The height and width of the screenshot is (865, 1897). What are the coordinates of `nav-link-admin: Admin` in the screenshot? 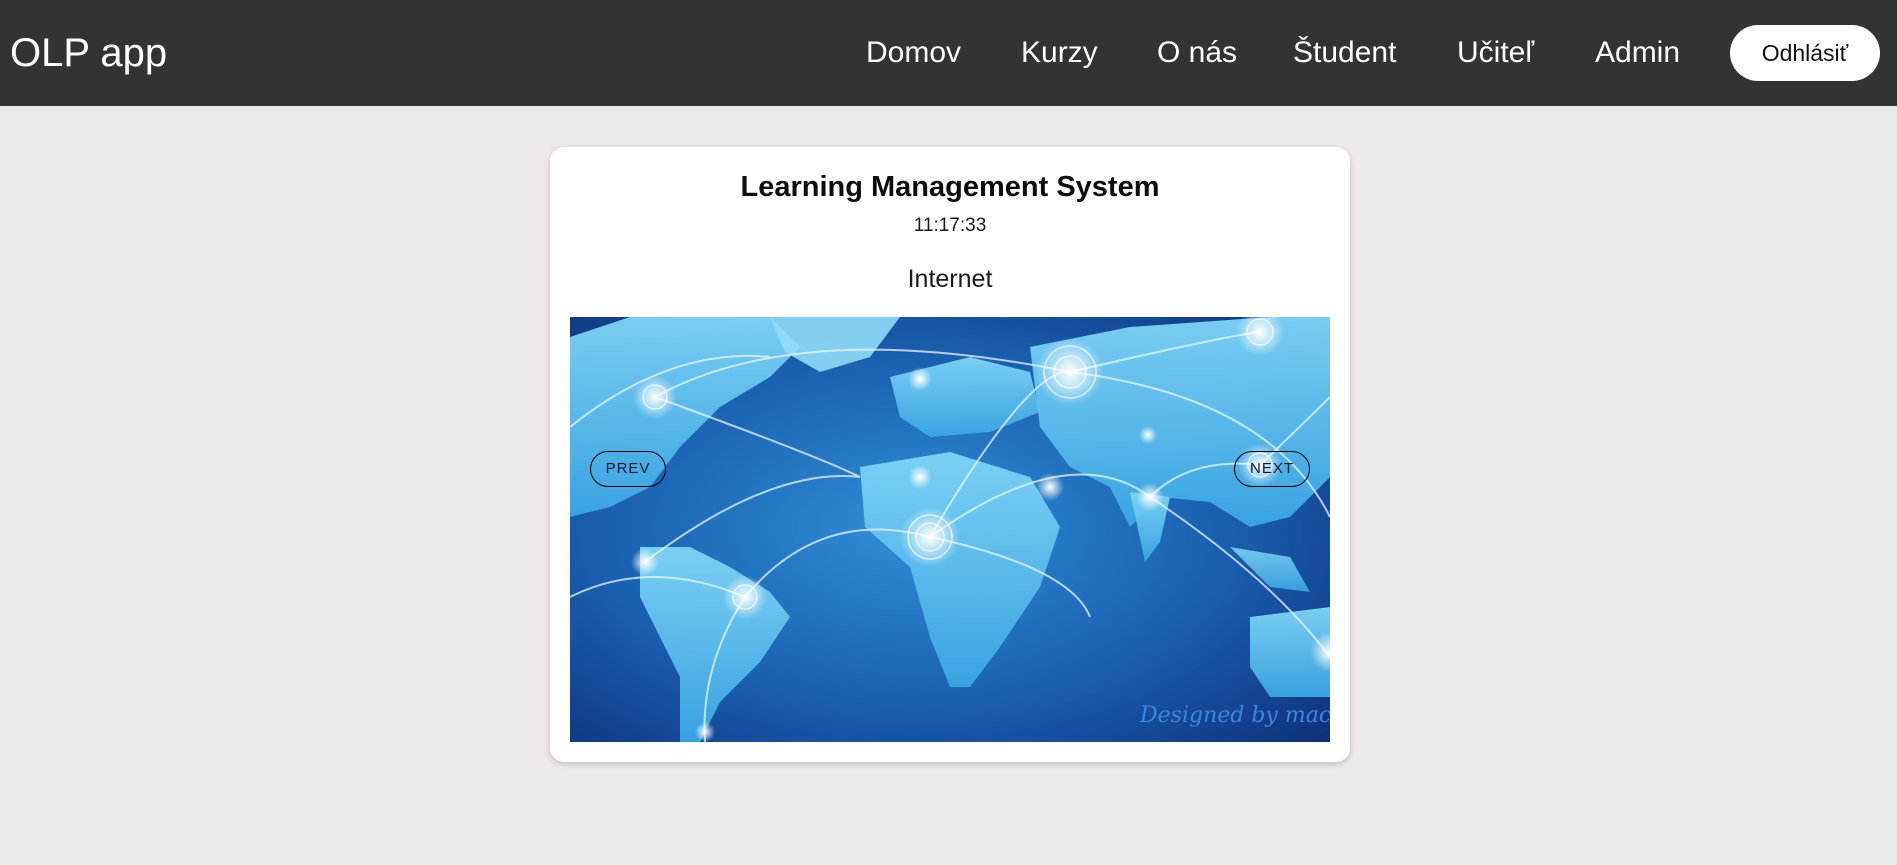 It's located at (1637, 53).